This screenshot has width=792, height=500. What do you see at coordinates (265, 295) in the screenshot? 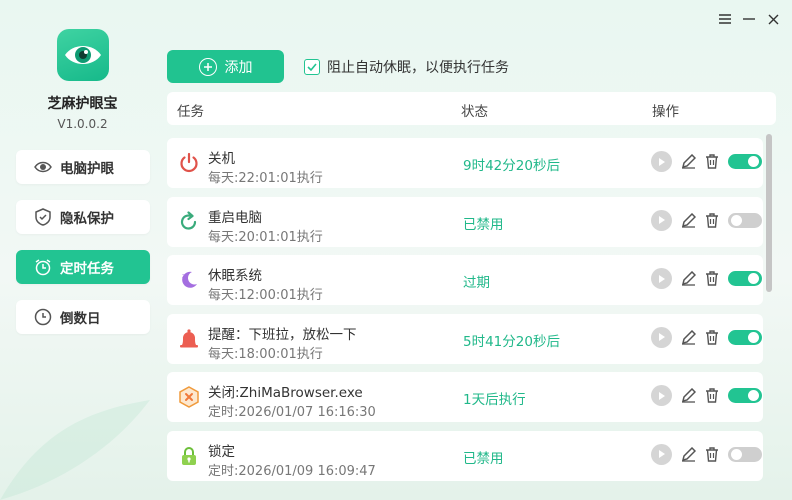
I see `task-schedule: 每天:12:00:01执行` at bounding box center [265, 295].